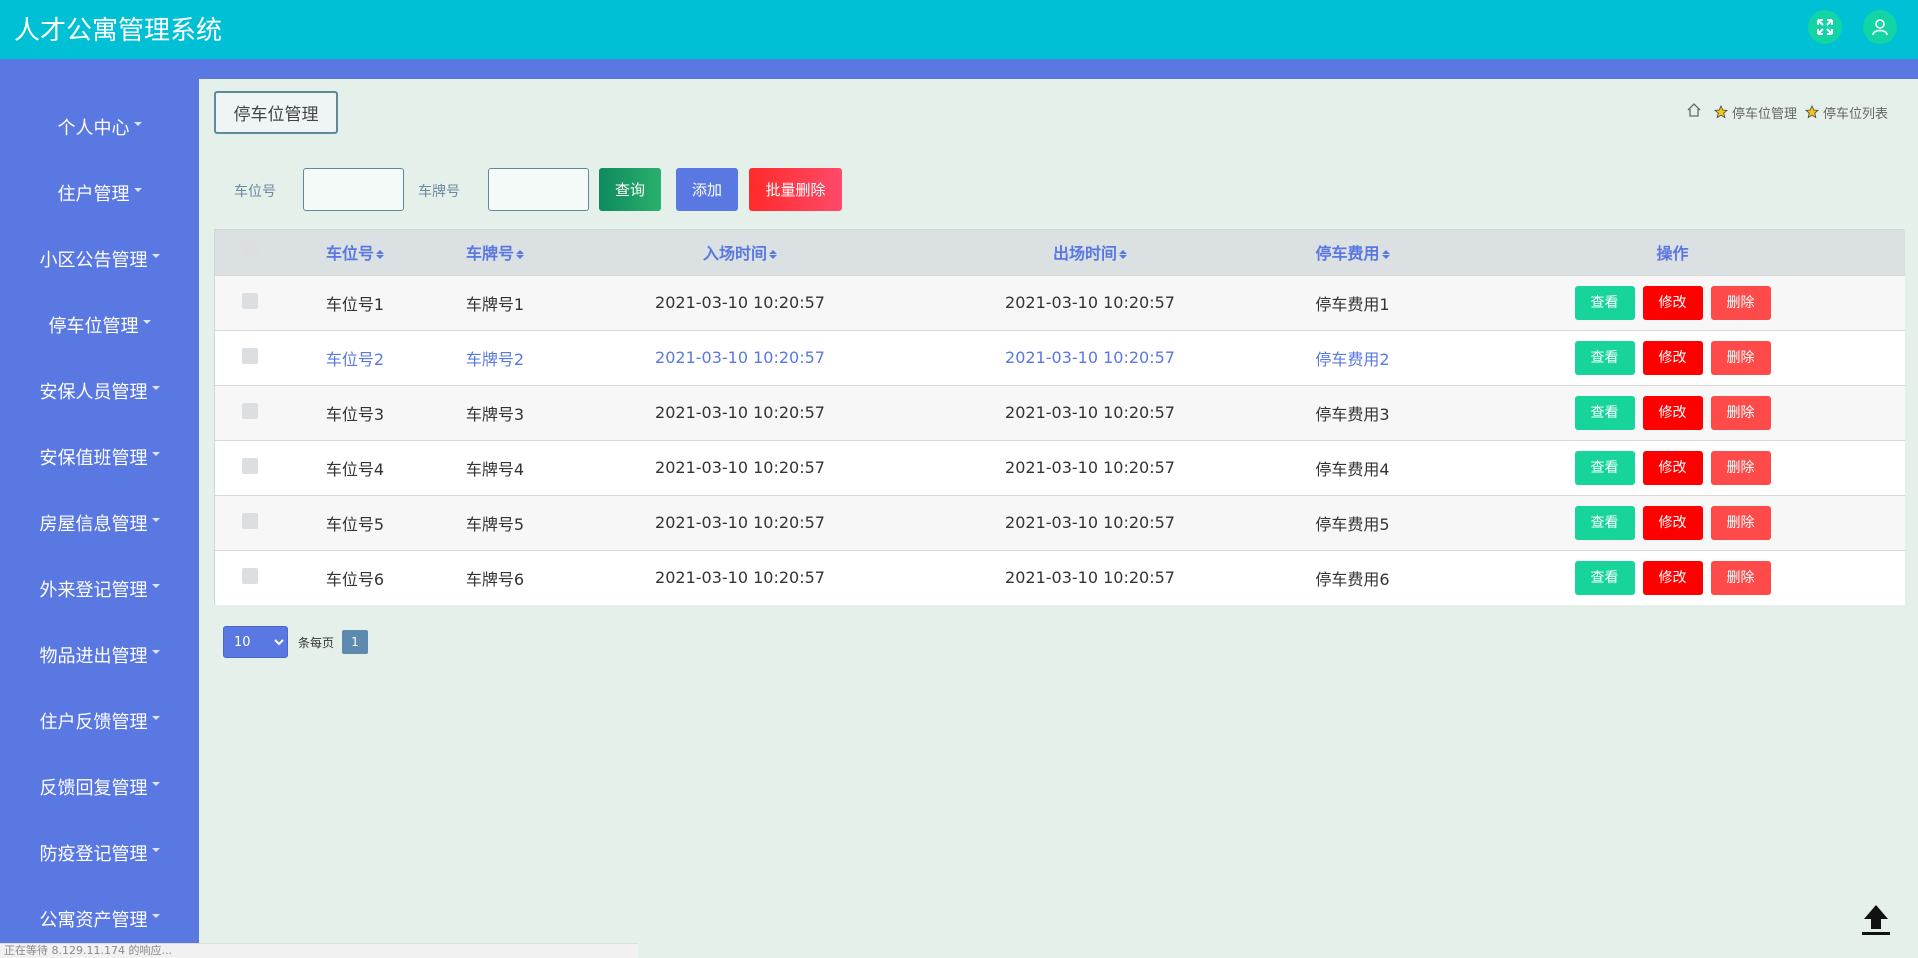 The height and width of the screenshot is (958, 1918). I want to click on cell-plate: 车牌号3, so click(495, 412).